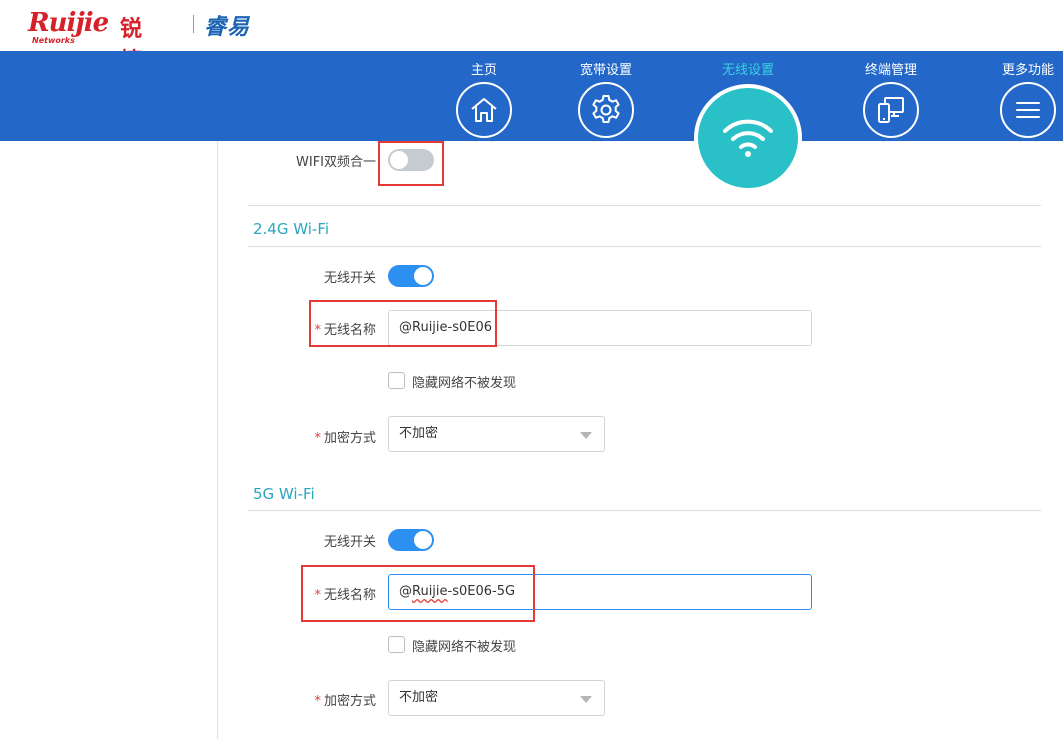  I want to click on switch-label-5g: 无线开关, so click(349, 542).